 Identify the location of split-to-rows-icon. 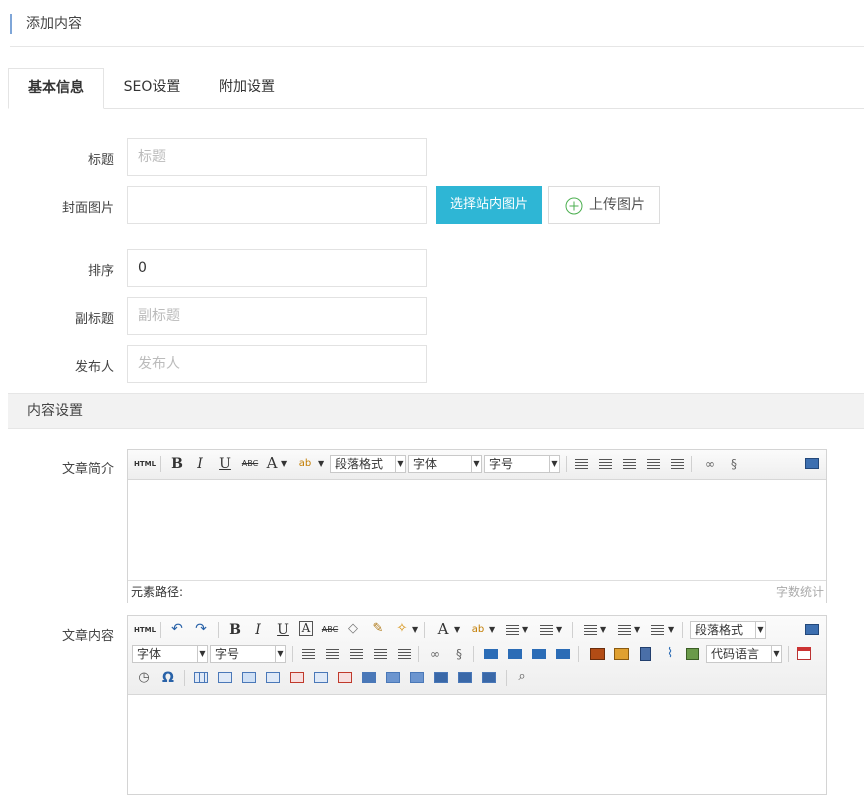
(465, 677).